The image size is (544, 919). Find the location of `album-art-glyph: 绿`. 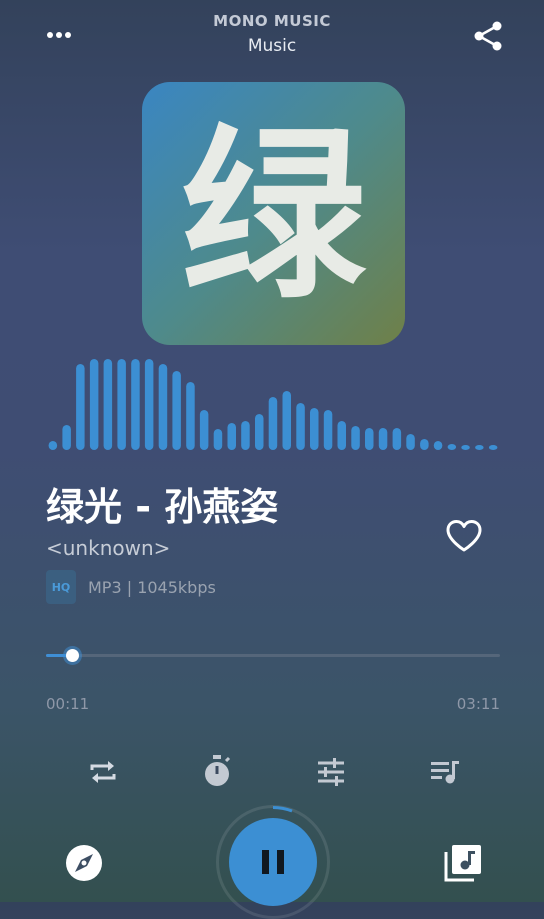

album-art-glyph: 绿 is located at coordinates (273, 216).